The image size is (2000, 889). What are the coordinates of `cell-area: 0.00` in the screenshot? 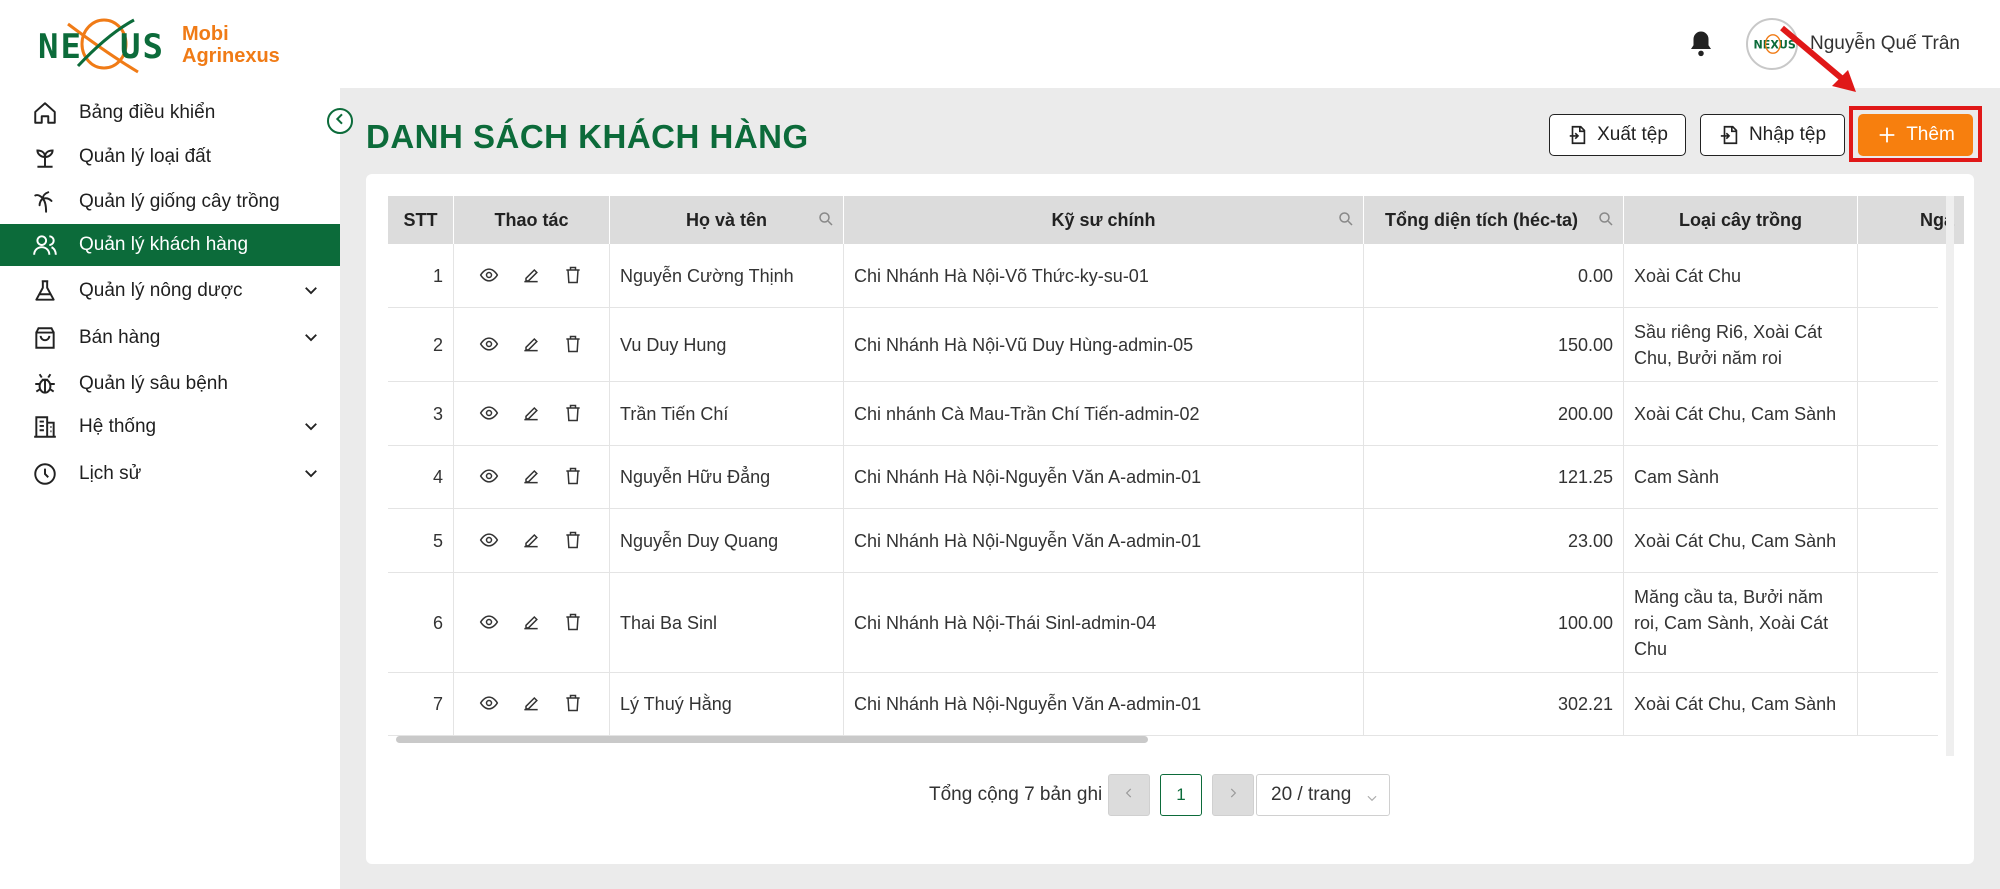 It's located at (1494, 275).